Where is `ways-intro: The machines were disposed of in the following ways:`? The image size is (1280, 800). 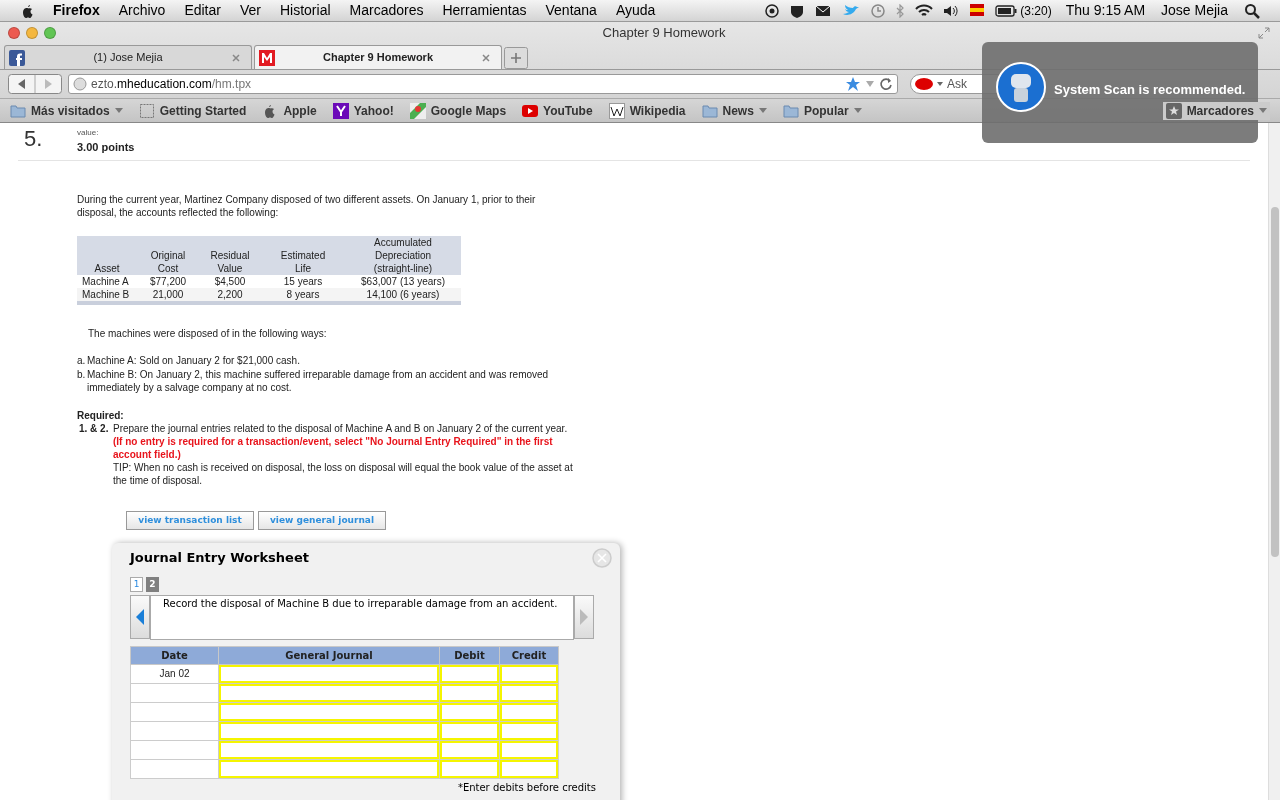 ways-intro: The machines were disposed of in the following ways: is located at coordinates (207, 333).